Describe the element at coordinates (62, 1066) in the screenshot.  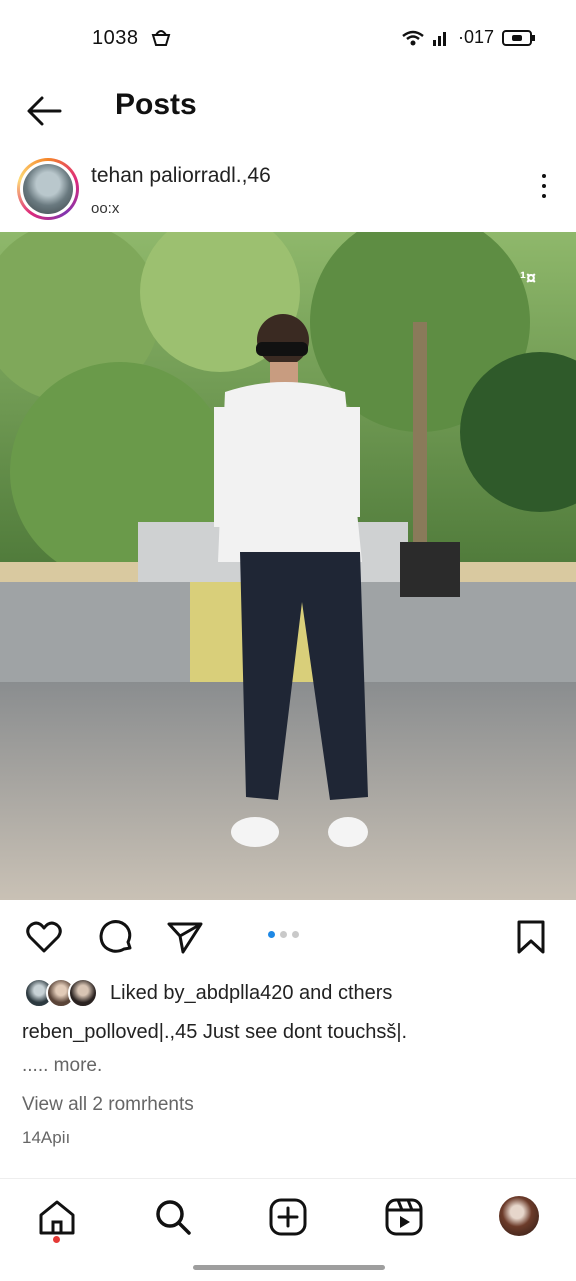
I see `caption-more-link: ..... more.` at that location.